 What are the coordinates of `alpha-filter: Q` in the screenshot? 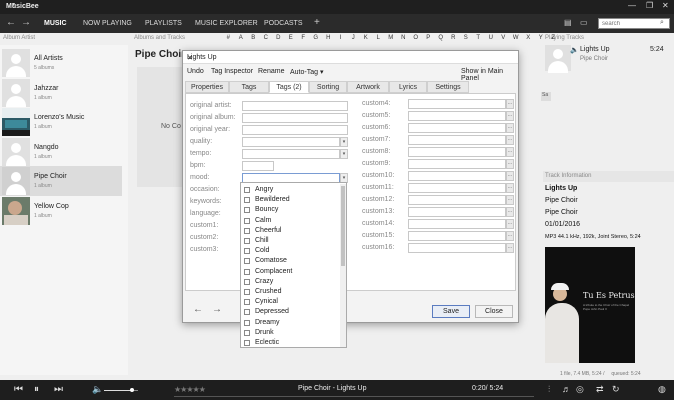 It's located at (441, 38).